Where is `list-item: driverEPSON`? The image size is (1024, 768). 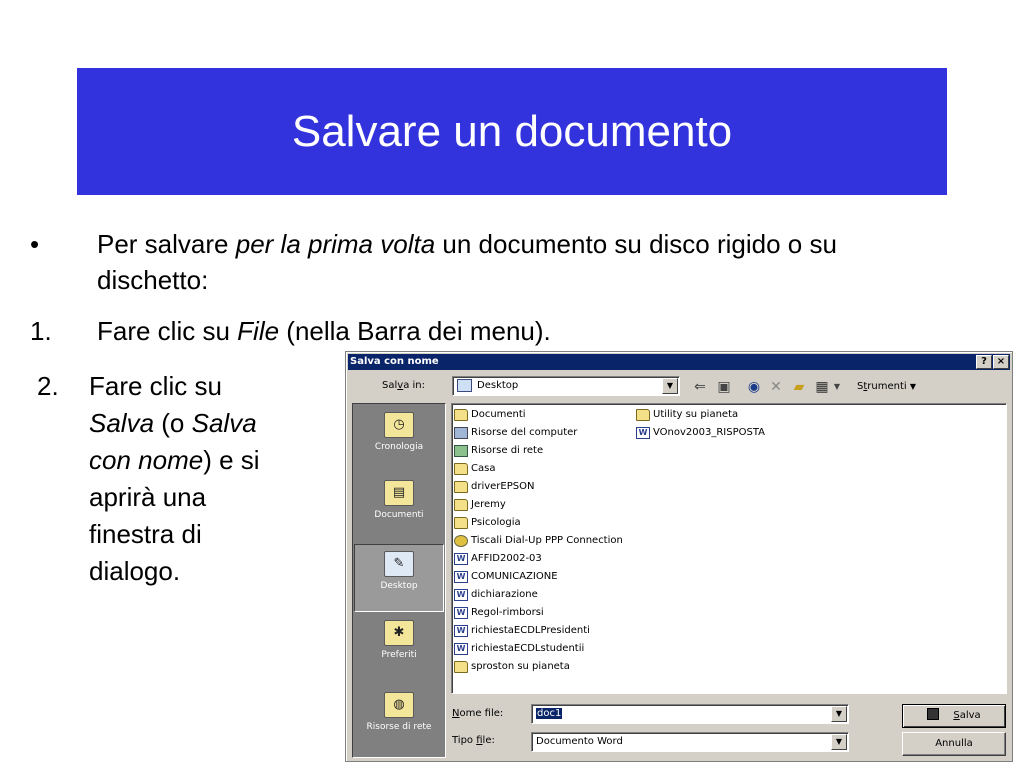 list-item: driverEPSON is located at coordinates (494, 487).